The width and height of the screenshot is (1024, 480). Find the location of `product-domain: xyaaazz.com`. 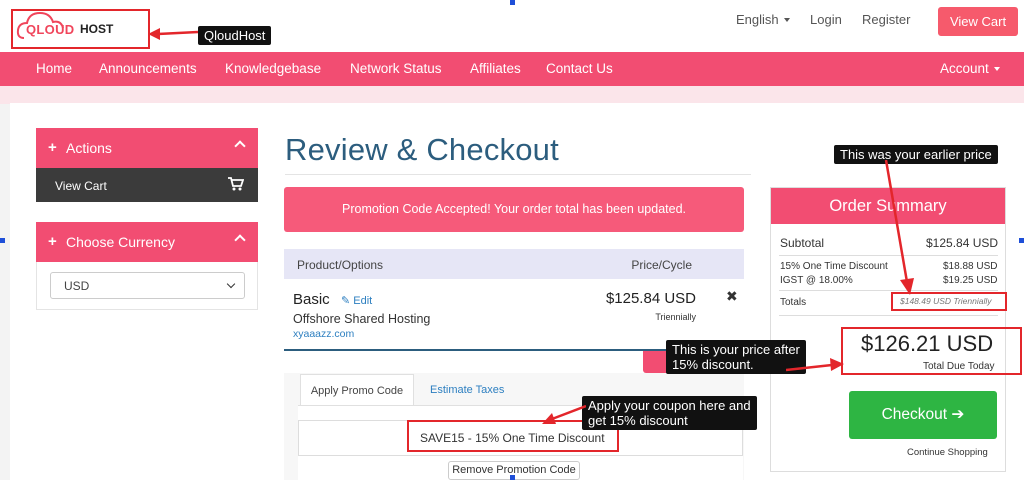

product-domain: xyaaazz.com is located at coordinates (323, 334).